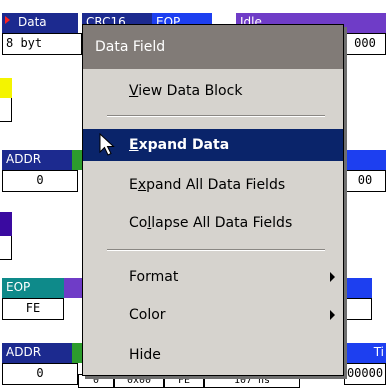  I want to click on indigo-row-bar, so click(6, 224).